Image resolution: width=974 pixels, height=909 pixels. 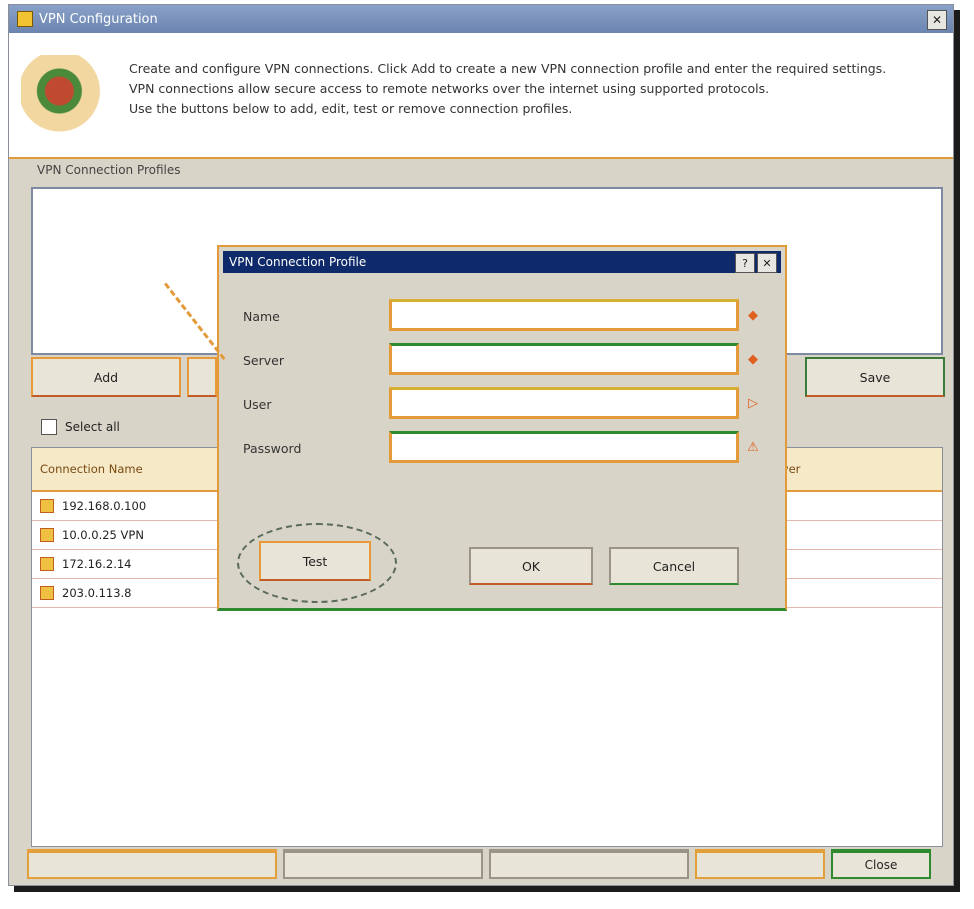 I want to click on test-button: Test, so click(x=315, y=561).